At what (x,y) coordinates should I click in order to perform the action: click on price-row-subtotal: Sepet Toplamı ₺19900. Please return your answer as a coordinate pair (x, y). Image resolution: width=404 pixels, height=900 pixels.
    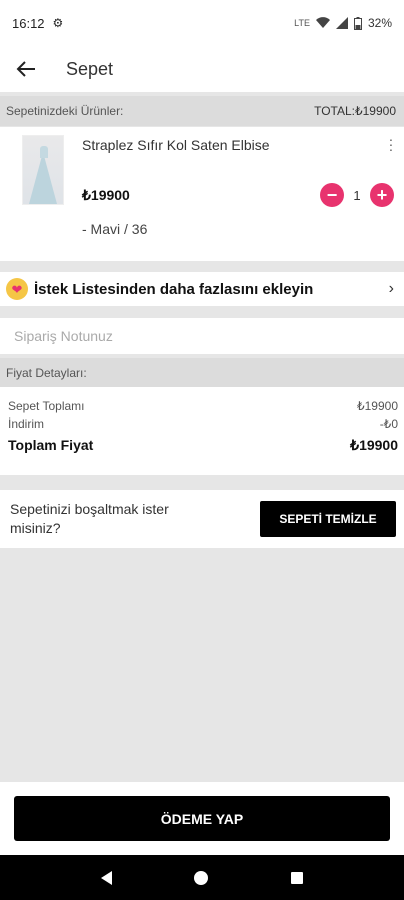
    Looking at the image, I should click on (203, 406).